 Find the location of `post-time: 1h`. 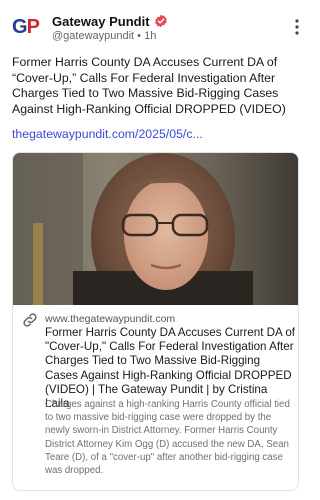

post-time: 1h is located at coordinates (150, 36).